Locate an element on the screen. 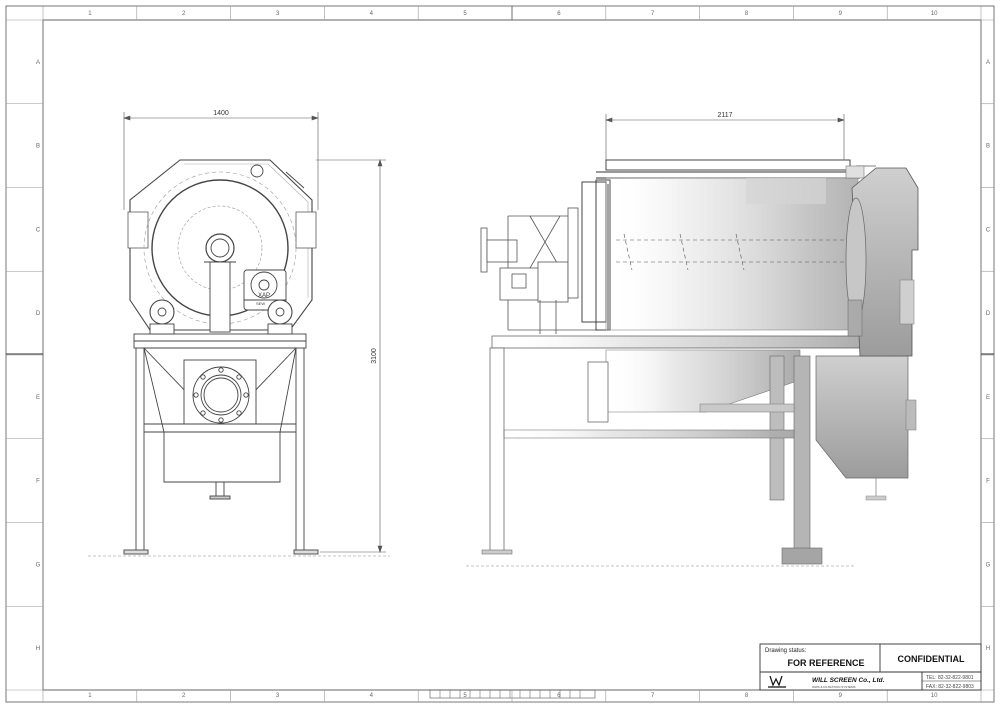 The width and height of the screenshot is (1000, 708). dimension-front-width-label: 1400 is located at coordinates (221, 113).